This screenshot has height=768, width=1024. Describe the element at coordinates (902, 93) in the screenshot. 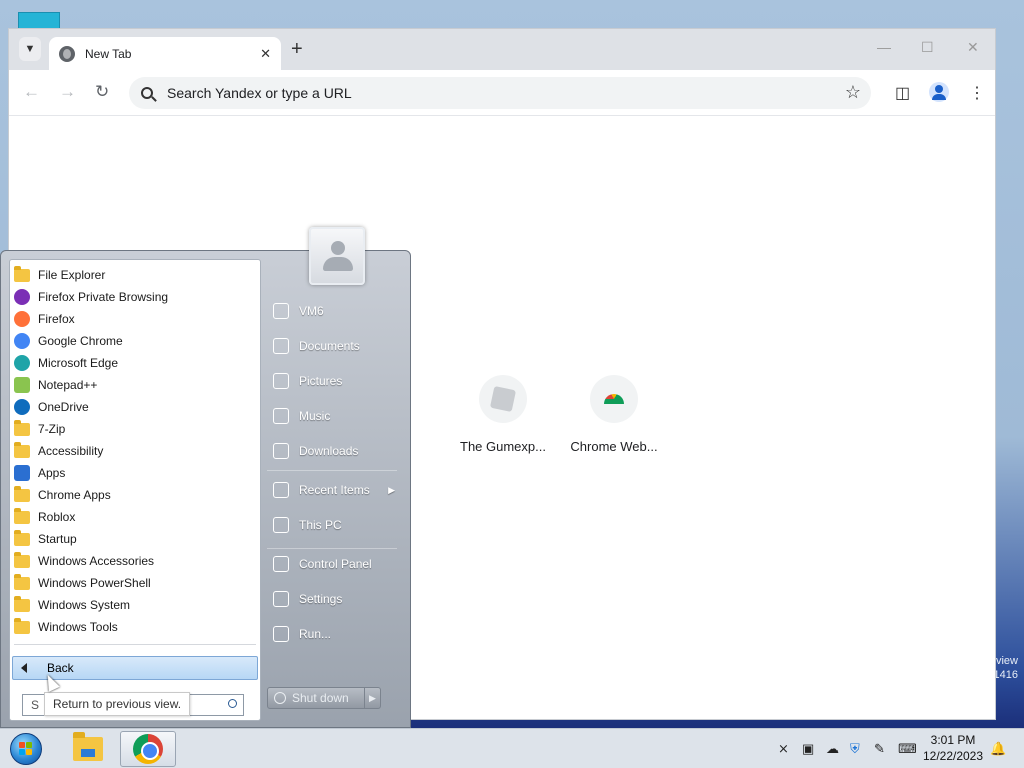

I see `side-panel-icon: ◫` at that location.